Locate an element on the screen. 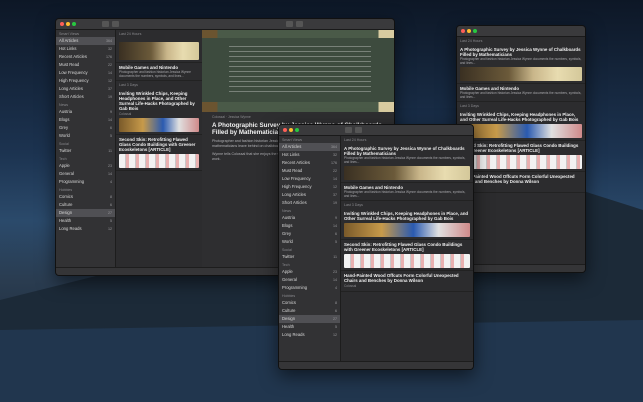  section-header: Social is located at coordinates (287, 250).